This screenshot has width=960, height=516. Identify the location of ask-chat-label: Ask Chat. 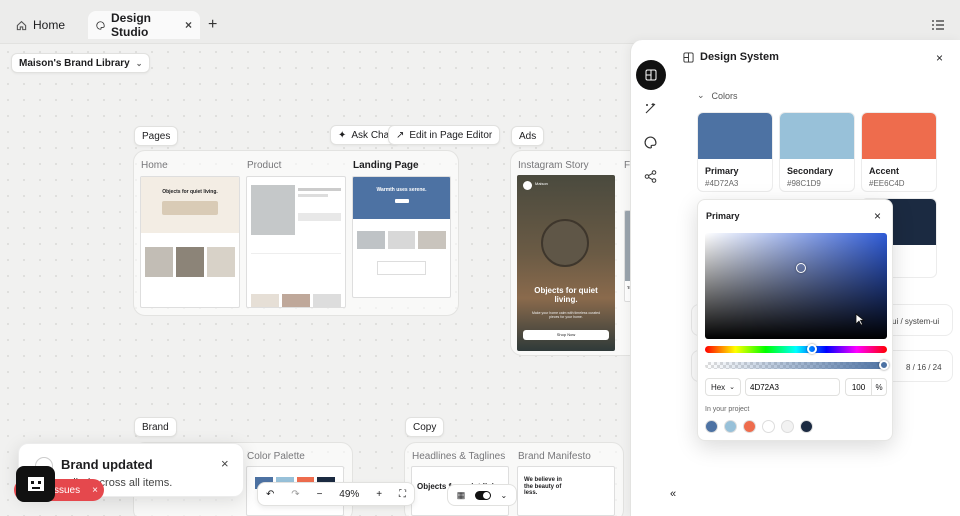
(371, 135).